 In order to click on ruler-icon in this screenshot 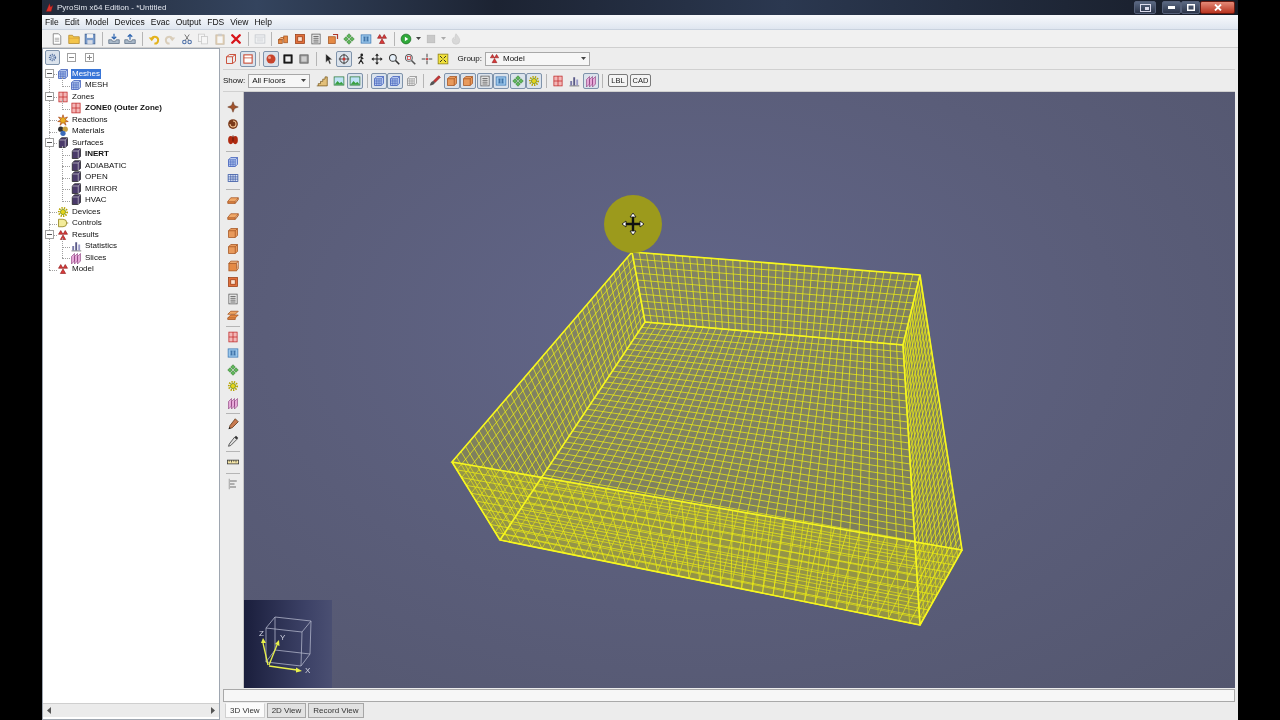, I will do `click(233, 462)`.